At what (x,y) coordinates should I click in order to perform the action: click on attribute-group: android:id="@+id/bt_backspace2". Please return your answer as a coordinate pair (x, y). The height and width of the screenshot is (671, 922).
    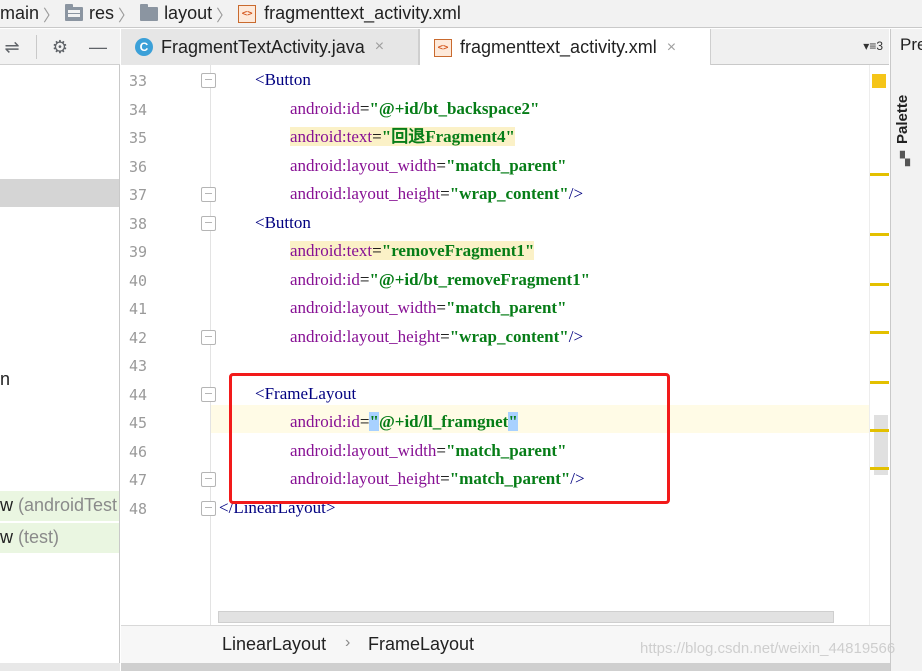
    Looking at the image, I should click on (415, 108).